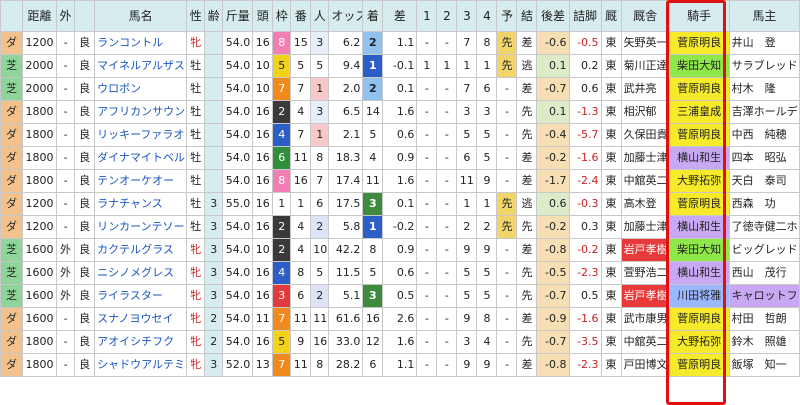 This screenshot has width=800, height=405. What do you see at coordinates (645, 16) in the screenshot?
I see `column-header: 厩舎` at bounding box center [645, 16].